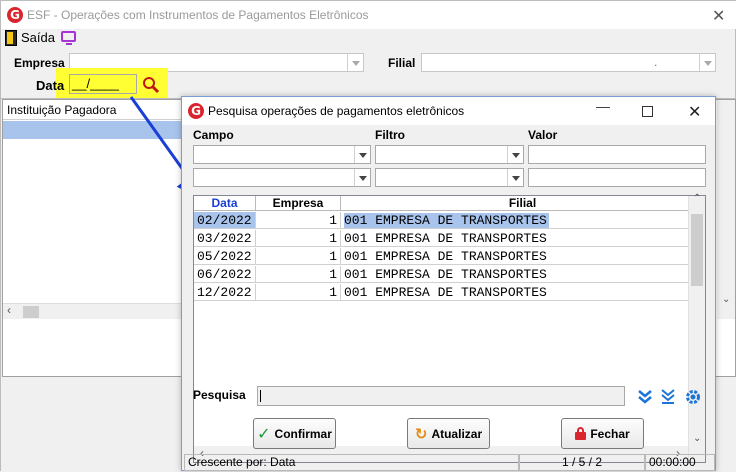 Image resolution: width=736 pixels, height=472 pixels. What do you see at coordinates (694, 111) in the screenshot?
I see `dialog-close-icon: ✕` at bounding box center [694, 111].